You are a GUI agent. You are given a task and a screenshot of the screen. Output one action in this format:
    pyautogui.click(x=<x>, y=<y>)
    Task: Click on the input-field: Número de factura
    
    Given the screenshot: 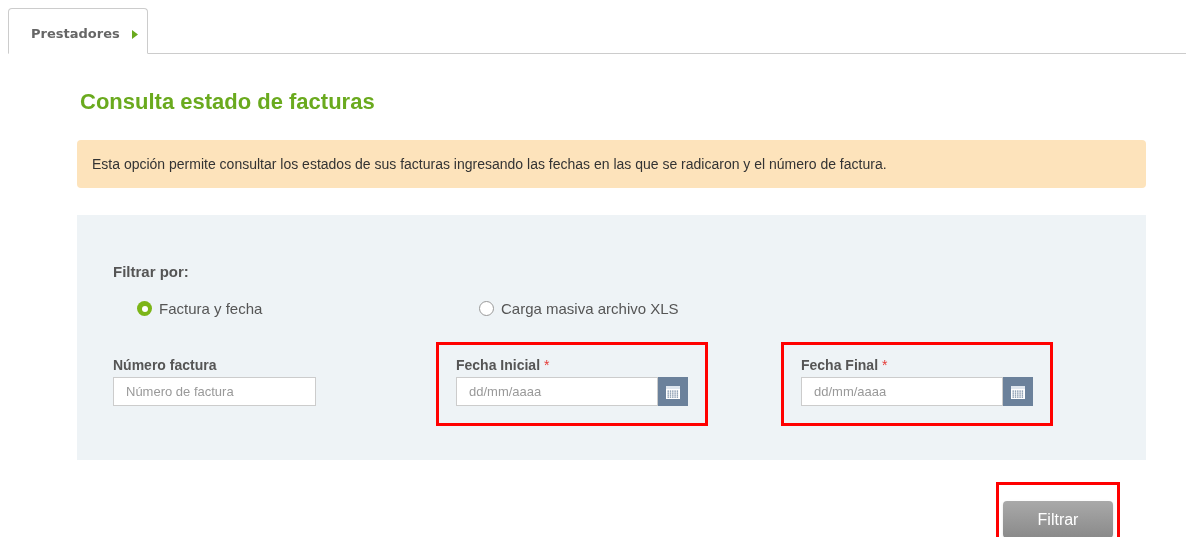 What is the action you would take?
    pyautogui.click(x=214, y=391)
    